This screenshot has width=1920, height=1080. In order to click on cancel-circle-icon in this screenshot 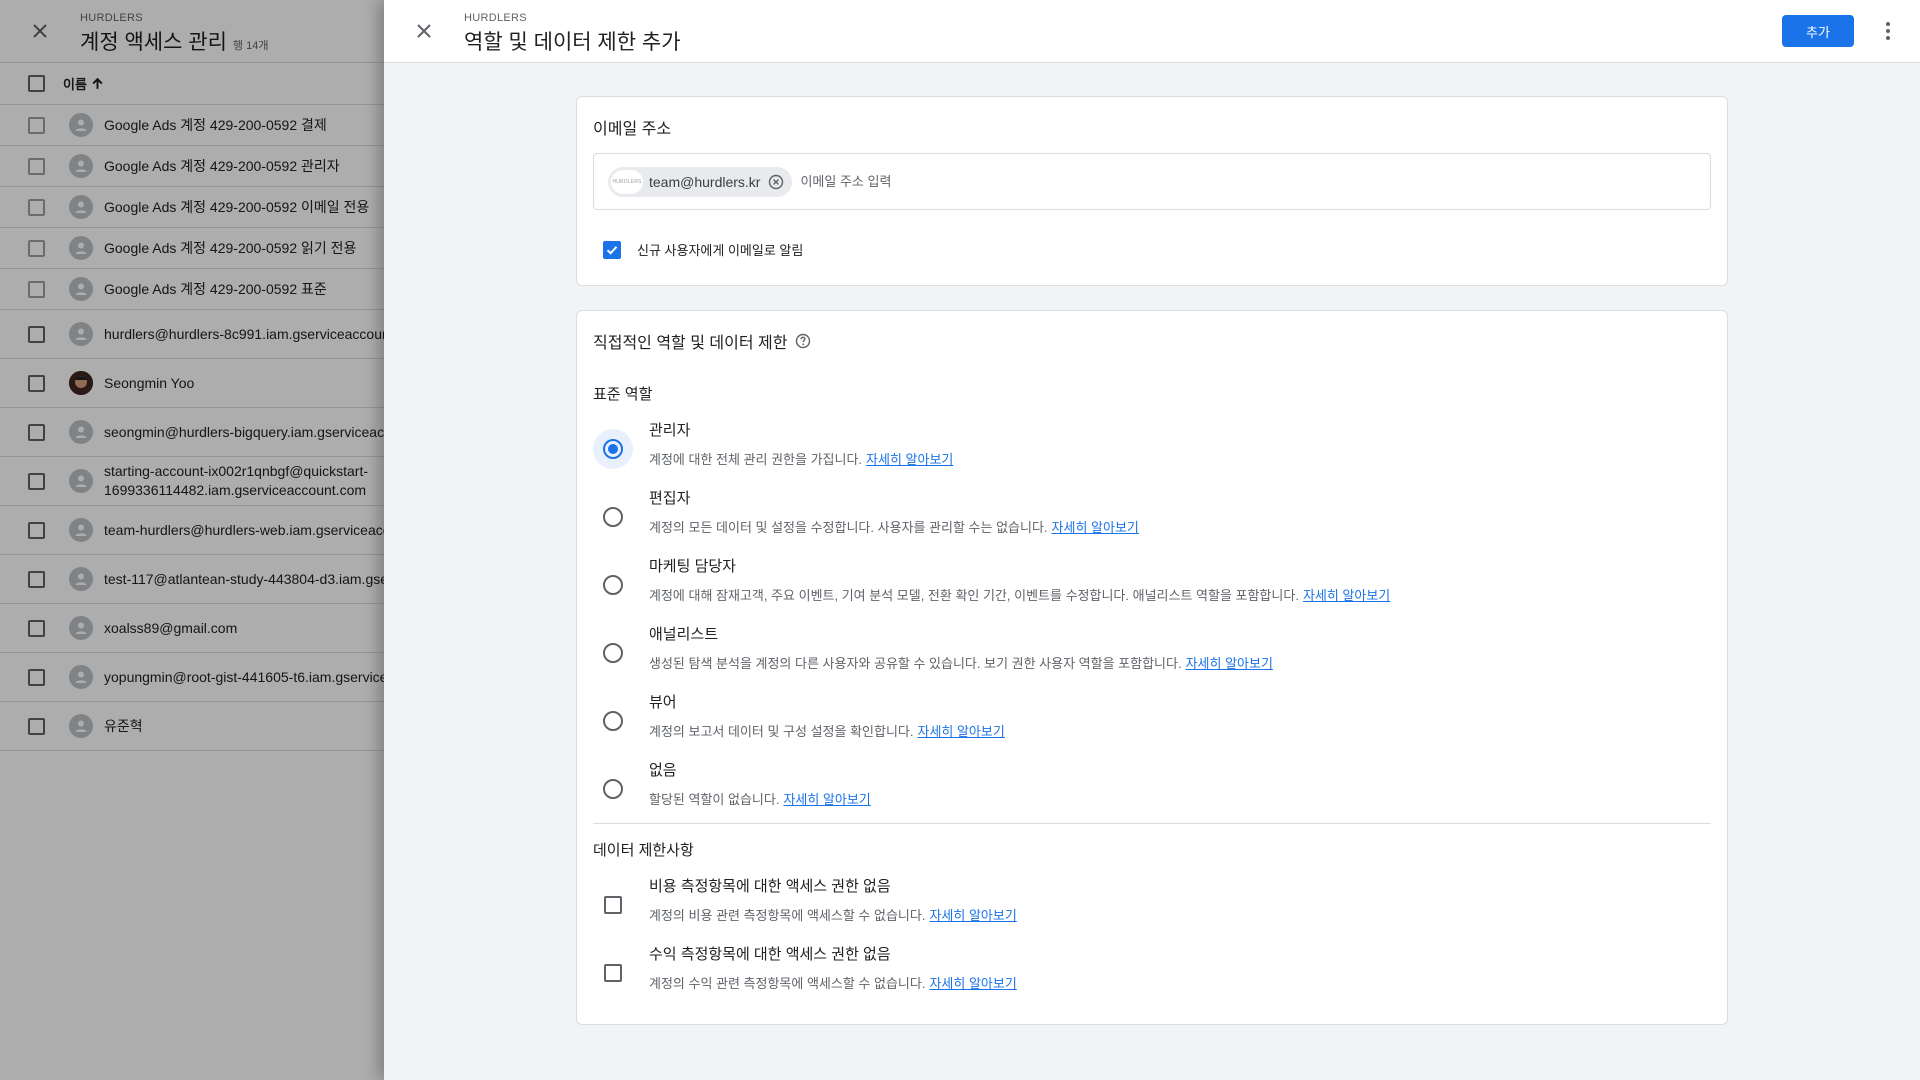, I will do `click(776, 182)`.